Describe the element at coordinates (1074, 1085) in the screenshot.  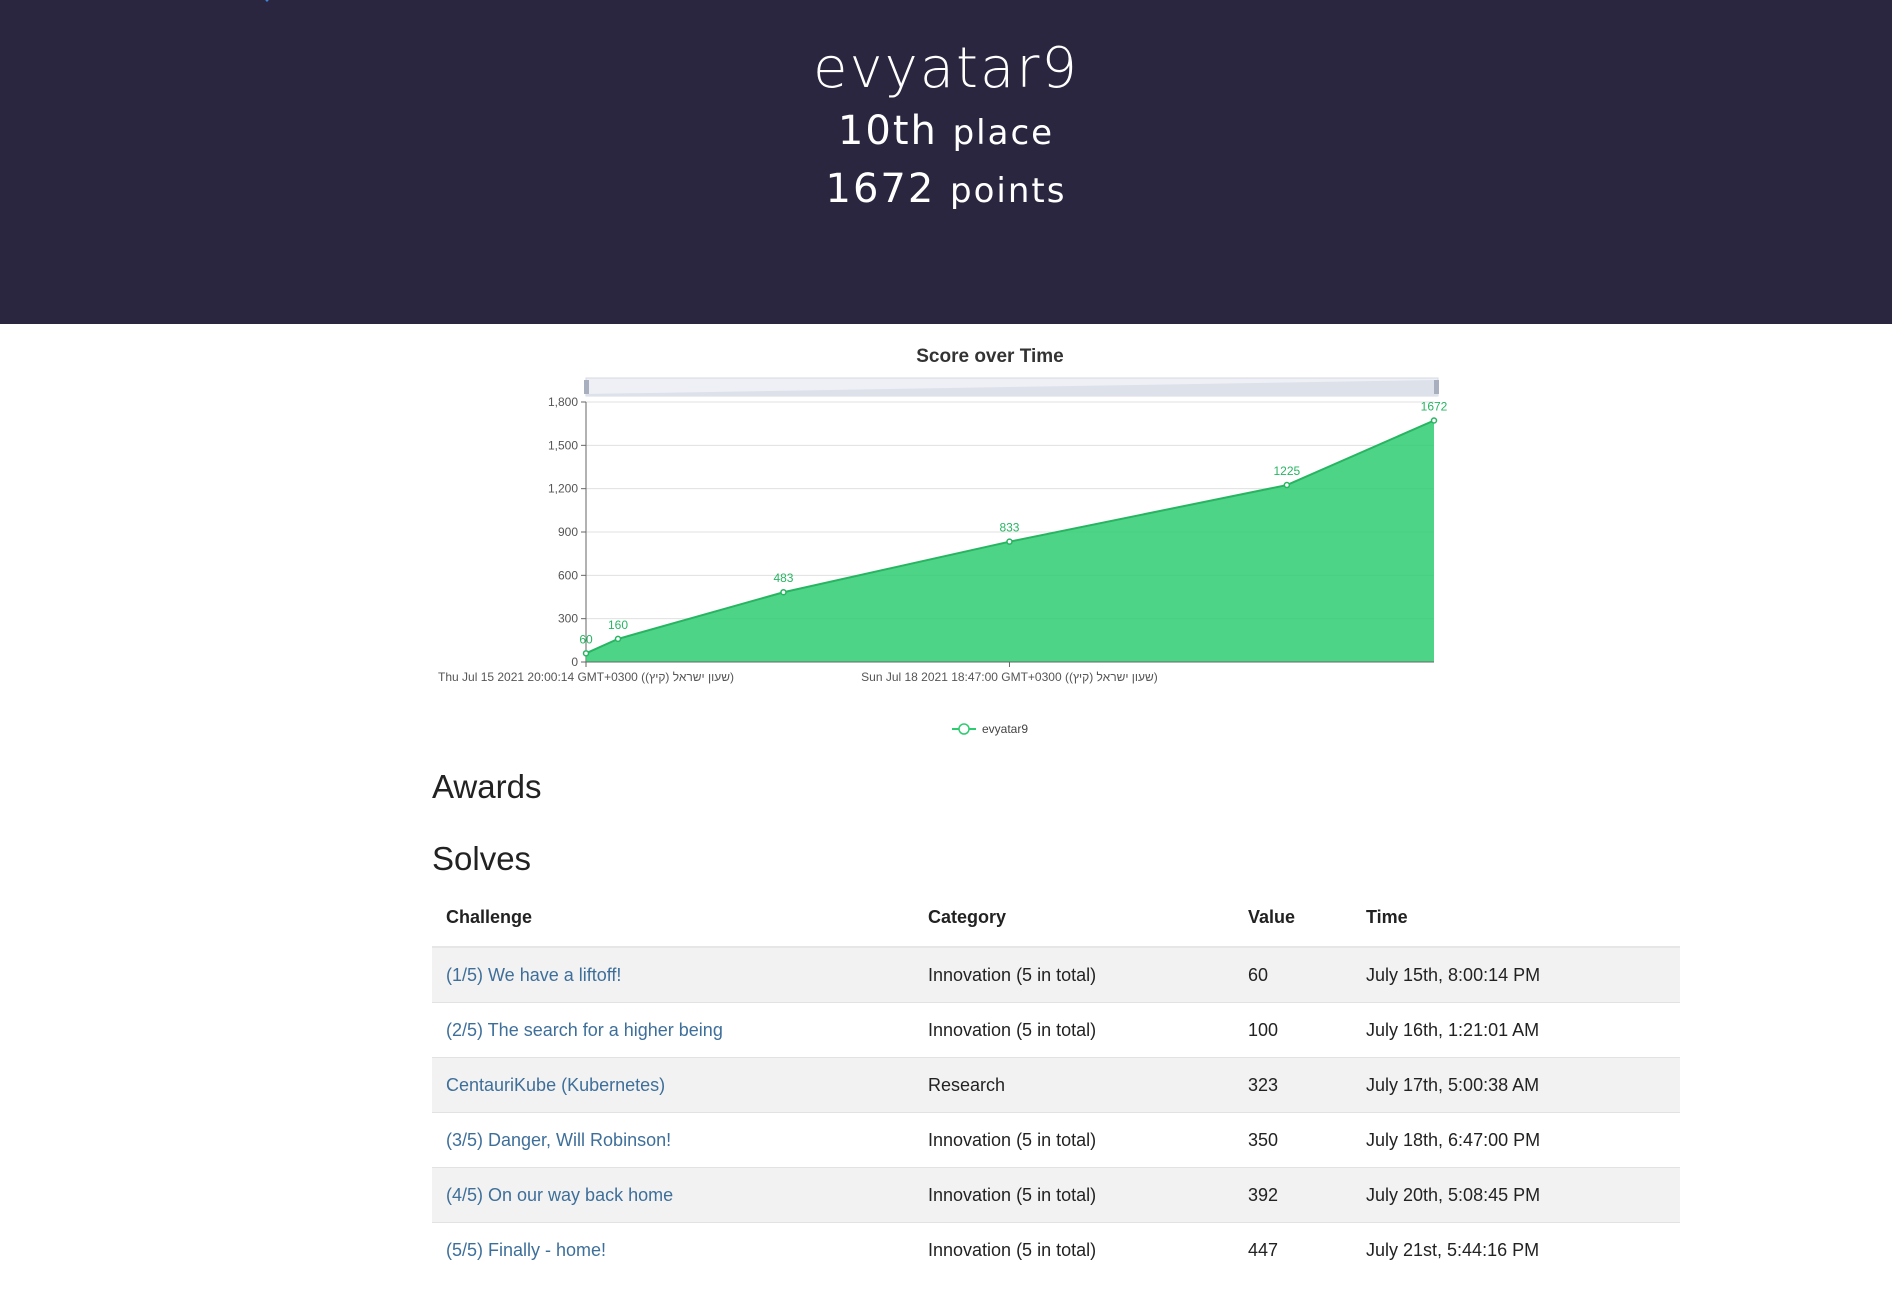
I see `category-cell: Research` at that location.